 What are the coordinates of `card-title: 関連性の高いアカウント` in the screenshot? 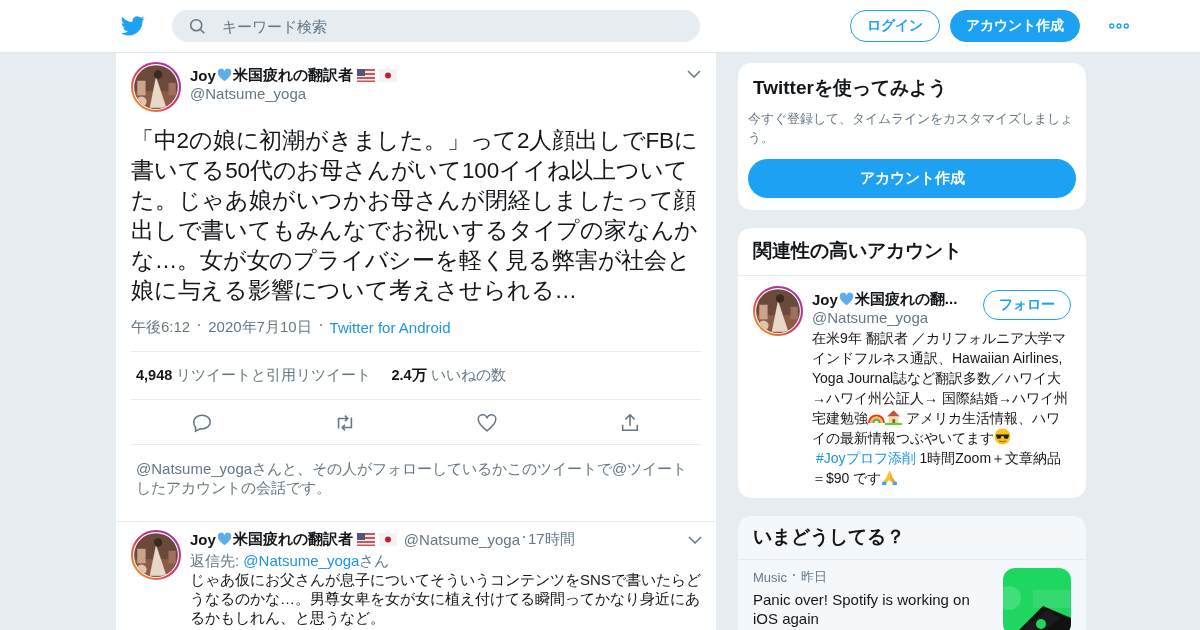 It's located at (912, 252).